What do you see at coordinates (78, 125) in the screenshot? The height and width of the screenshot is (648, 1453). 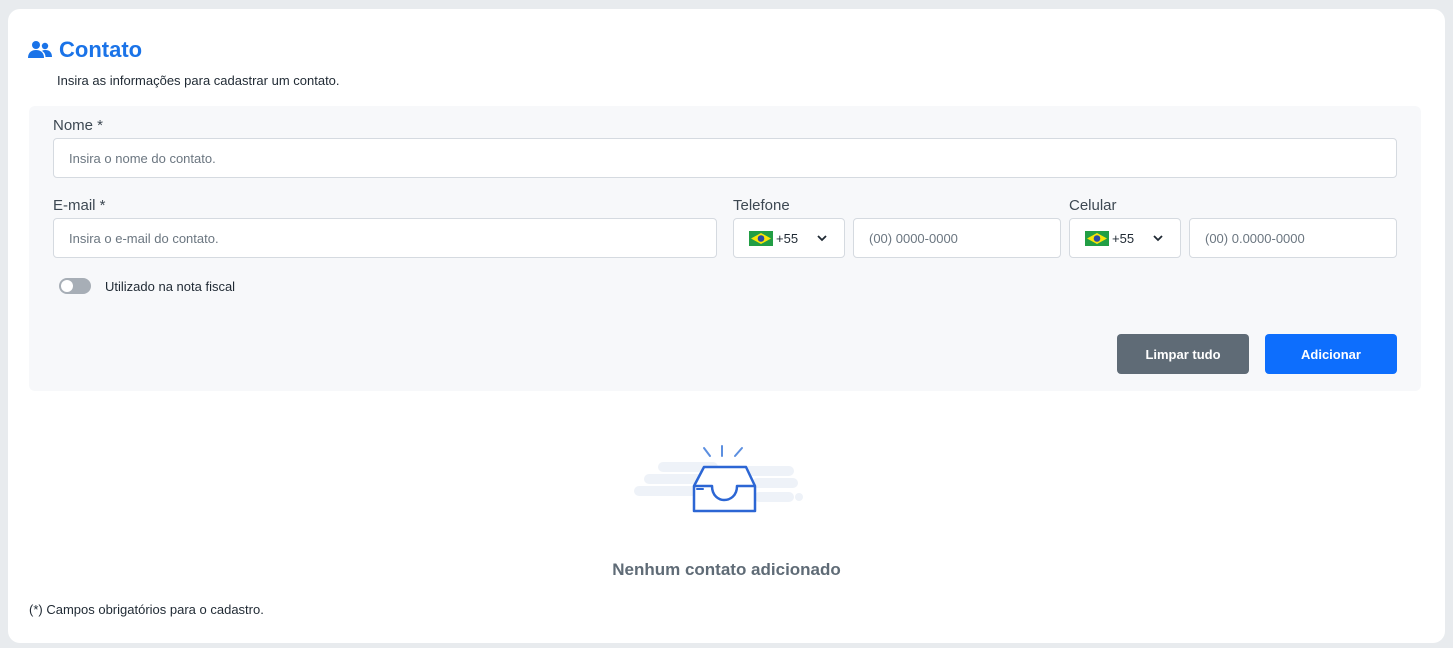 I see `name-label: Nome *` at bounding box center [78, 125].